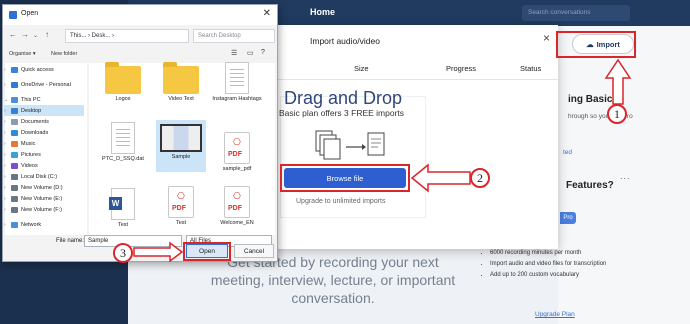 The height and width of the screenshot is (324, 690). I want to click on step-1-marker: 1, so click(617, 114).